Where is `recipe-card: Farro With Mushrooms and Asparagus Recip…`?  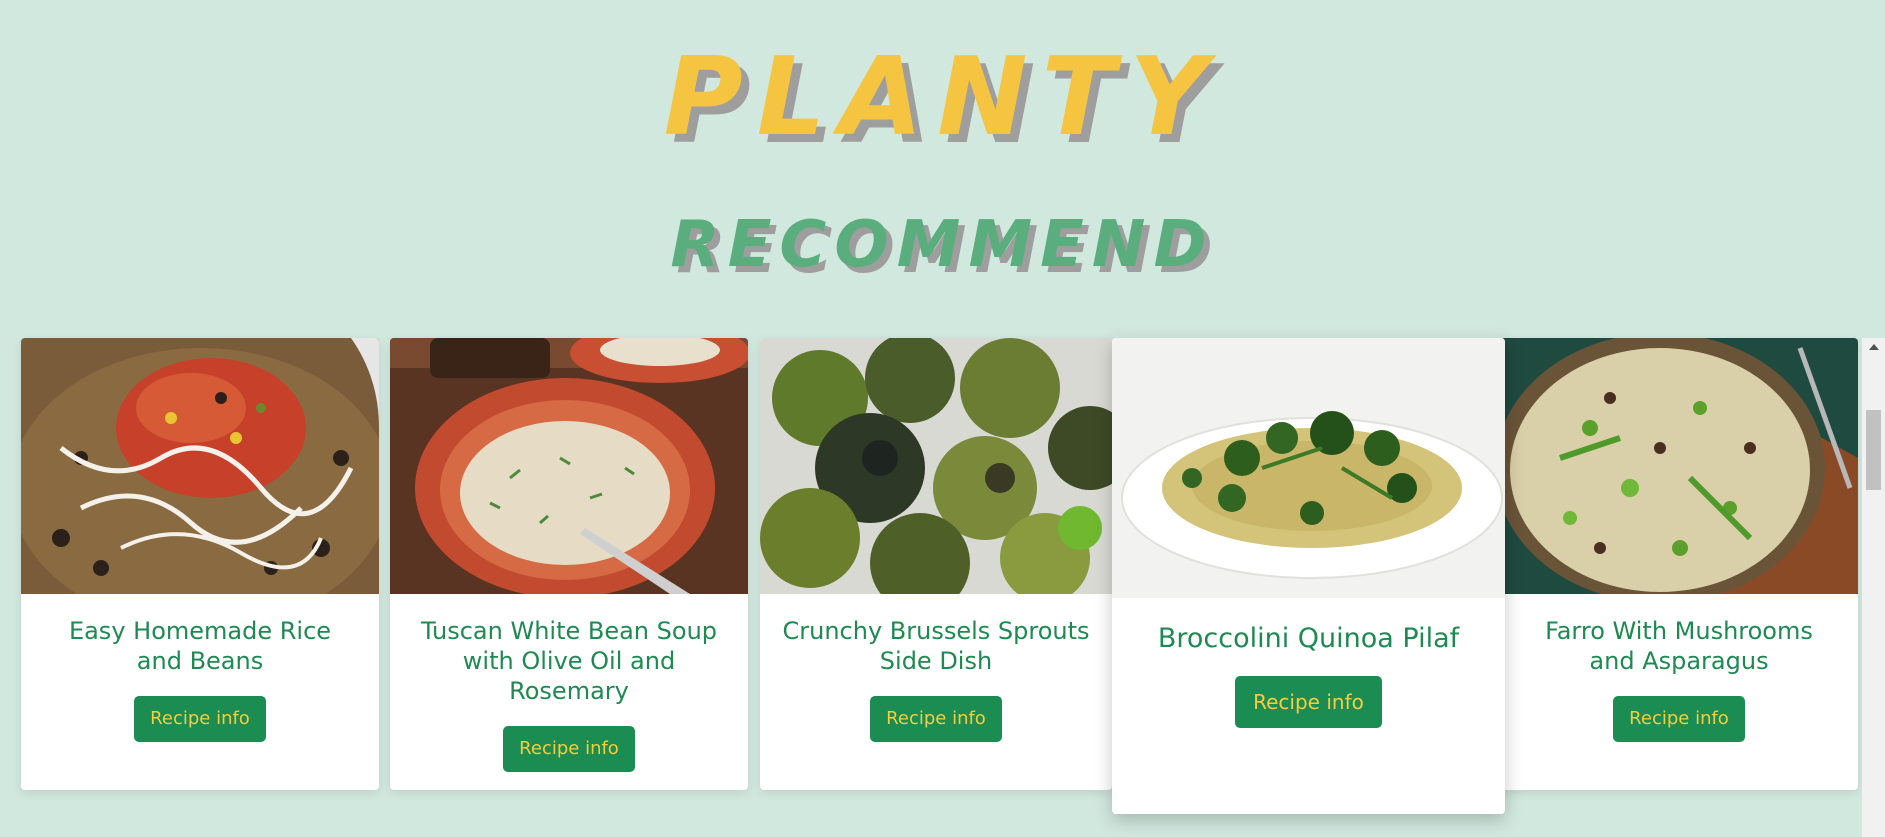 recipe-card: Farro With Mushrooms and Asparagus Recip… is located at coordinates (1679, 564).